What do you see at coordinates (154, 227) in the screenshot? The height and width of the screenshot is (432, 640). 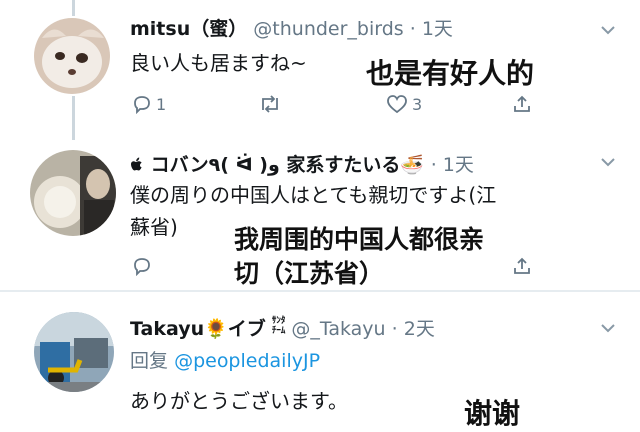 I see `tweet-text-line-2: 蘇省)` at bounding box center [154, 227].